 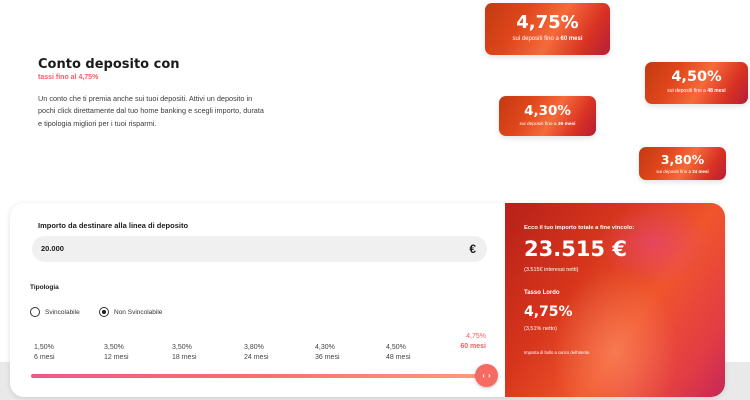 What do you see at coordinates (327, 357) in the screenshot?
I see `step-term: 36 mesi` at bounding box center [327, 357].